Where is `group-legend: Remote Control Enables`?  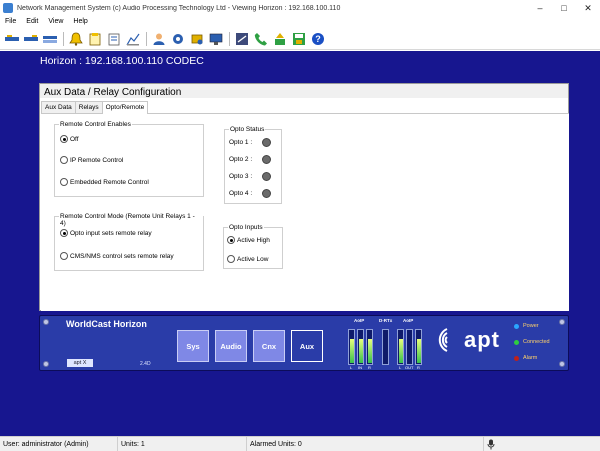 group-legend: Remote Control Enables is located at coordinates (95, 124).